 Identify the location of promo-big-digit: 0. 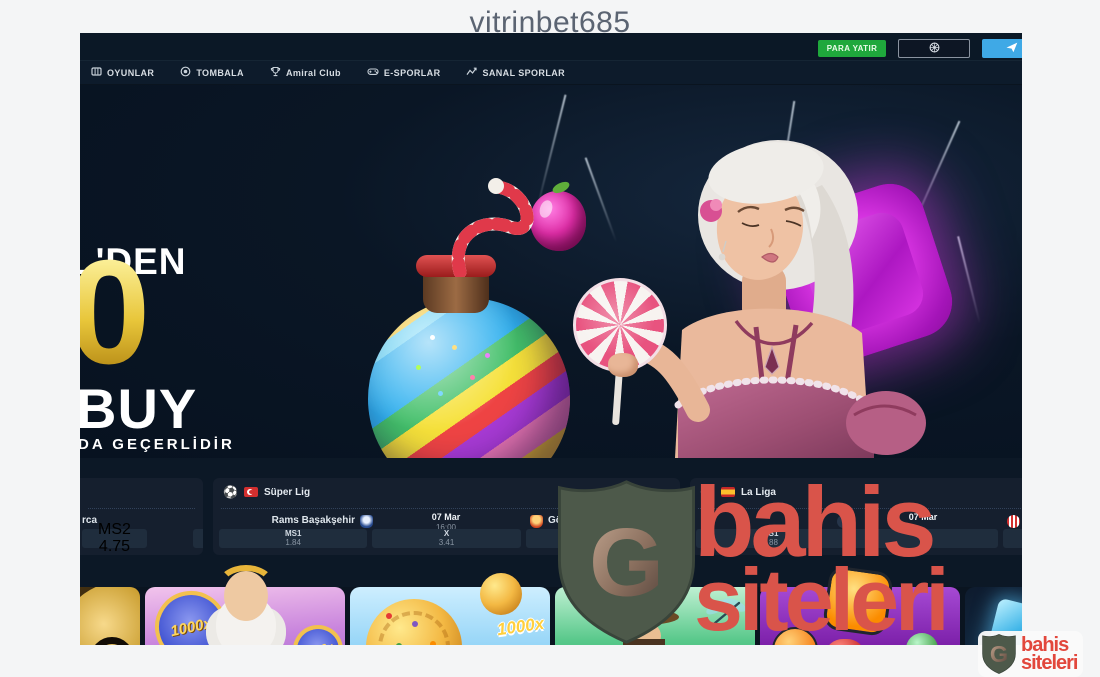
(115, 313).